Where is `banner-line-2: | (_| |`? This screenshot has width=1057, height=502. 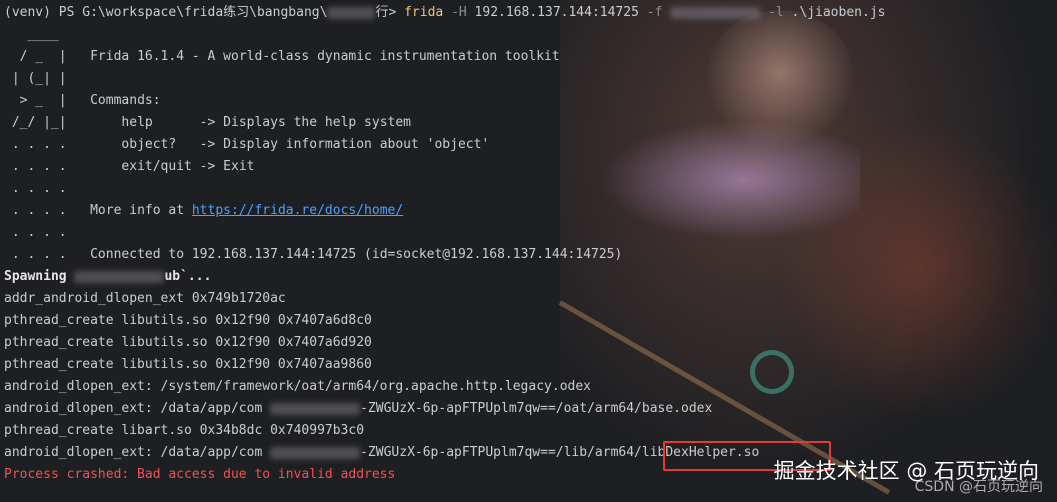
banner-line-2: | (_| | is located at coordinates (35, 78).